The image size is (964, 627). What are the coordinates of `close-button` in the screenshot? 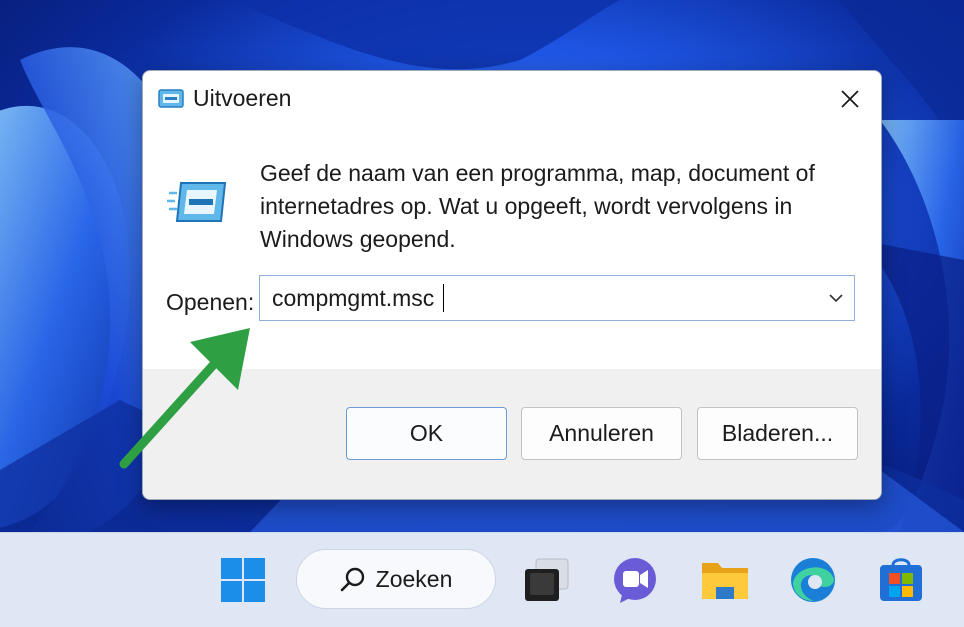 It's located at (850, 99).